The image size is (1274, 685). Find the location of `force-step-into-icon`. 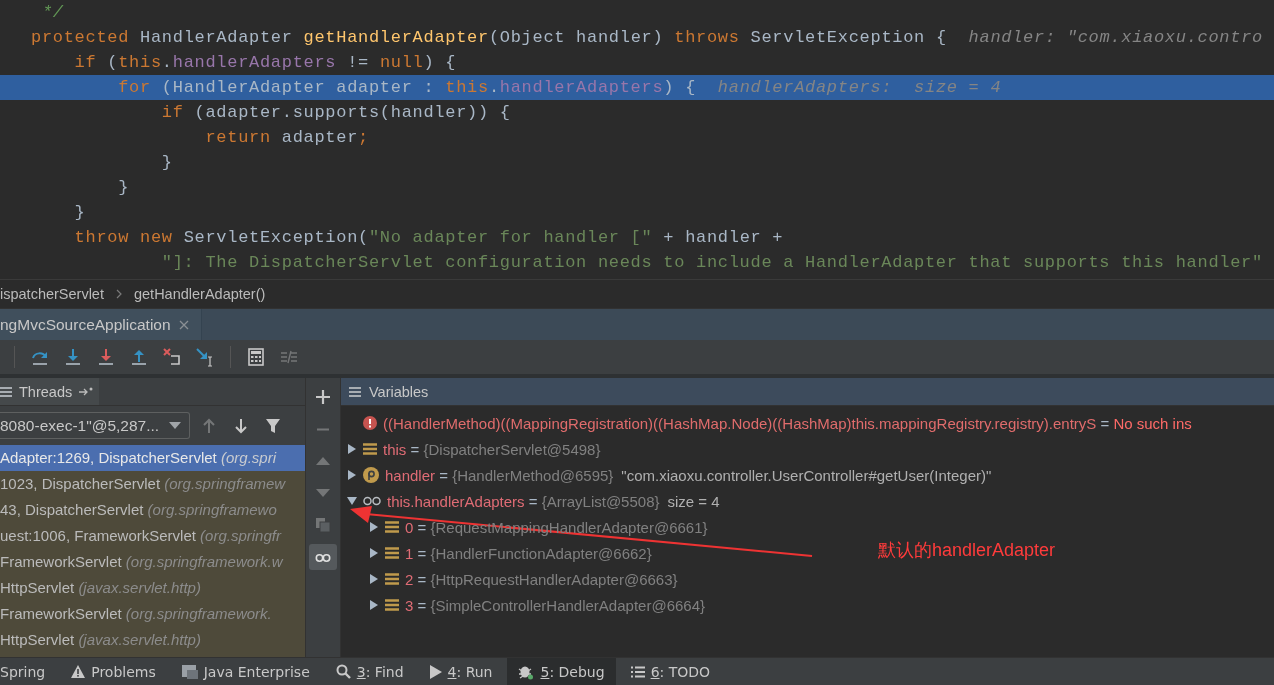

force-step-into-icon is located at coordinates (106, 357).